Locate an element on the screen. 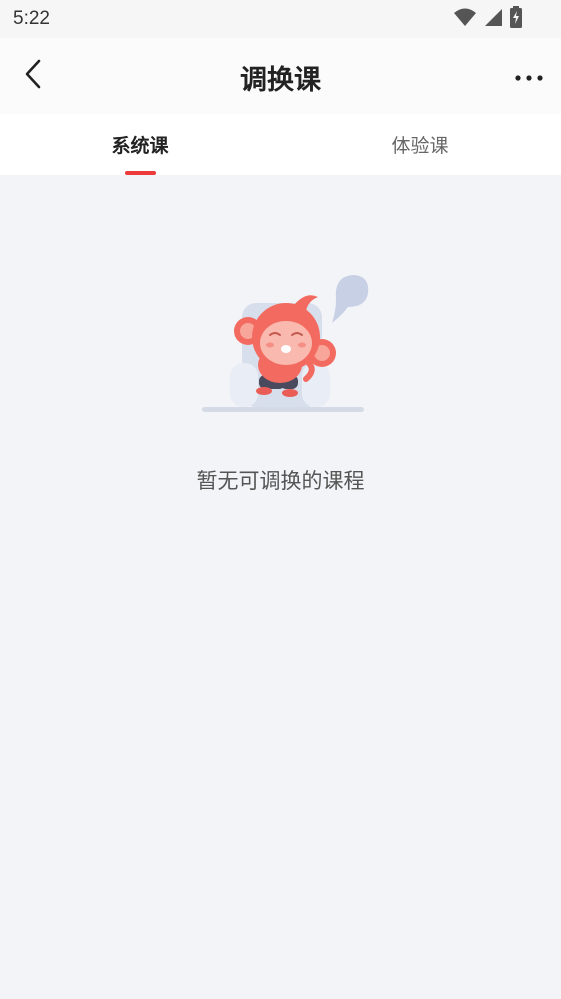  page-title: 调换课 is located at coordinates (280, 80).